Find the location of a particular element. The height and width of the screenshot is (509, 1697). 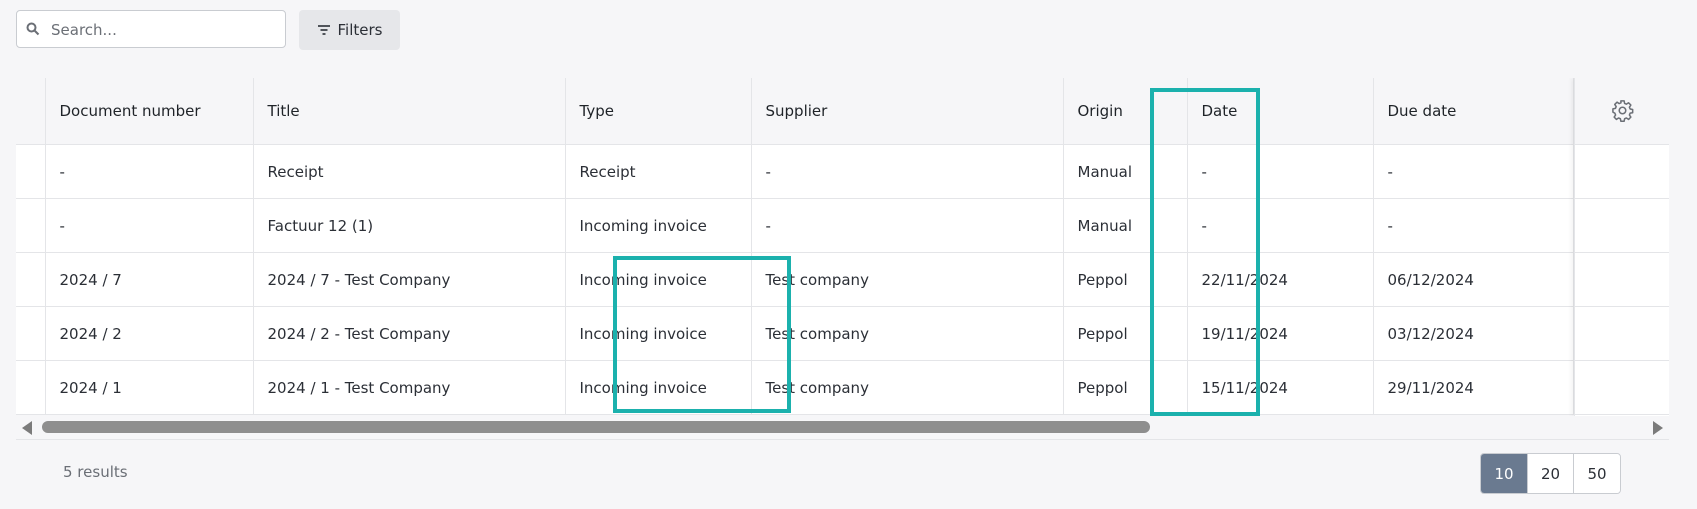

gear-icon is located at coordinates (1622, 110).